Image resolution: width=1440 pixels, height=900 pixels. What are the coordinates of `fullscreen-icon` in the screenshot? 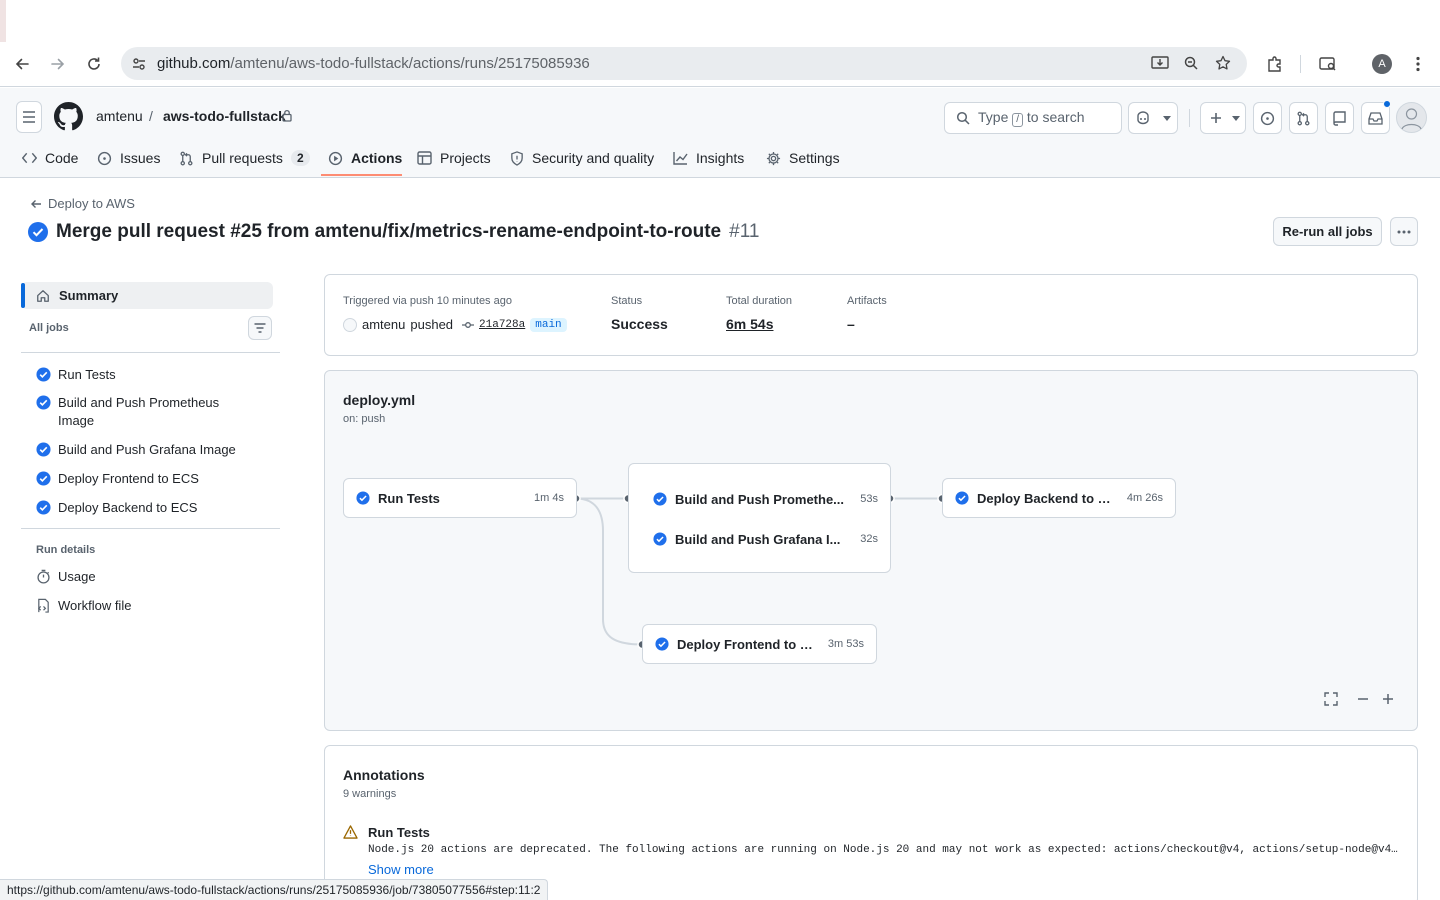 It's located at (1331, 699).